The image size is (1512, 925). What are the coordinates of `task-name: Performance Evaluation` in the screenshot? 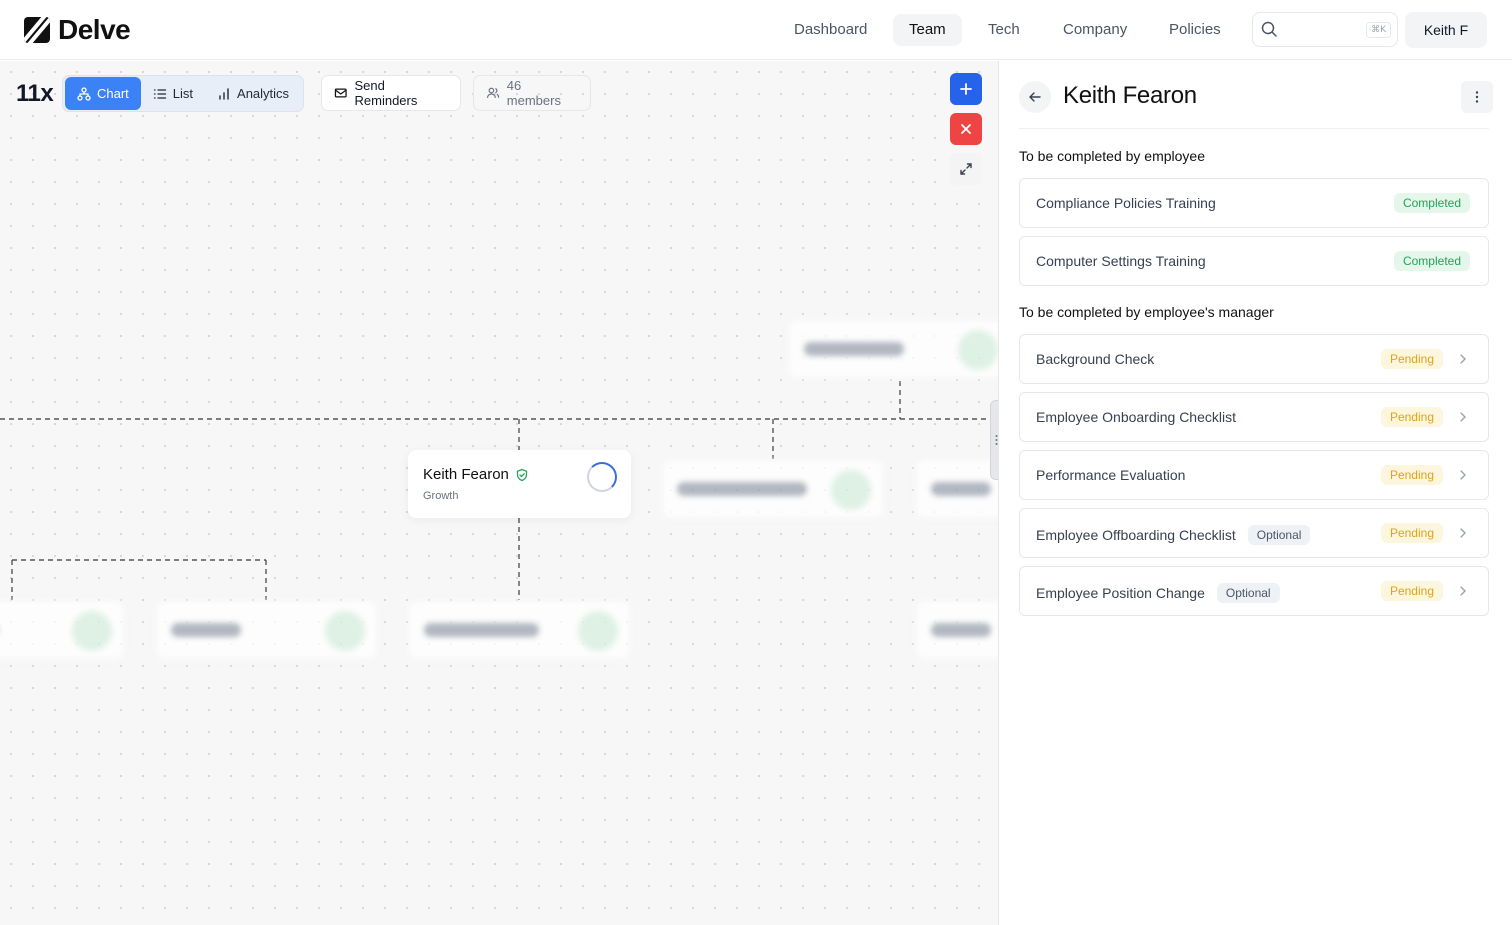 It's located at (1111, 475).